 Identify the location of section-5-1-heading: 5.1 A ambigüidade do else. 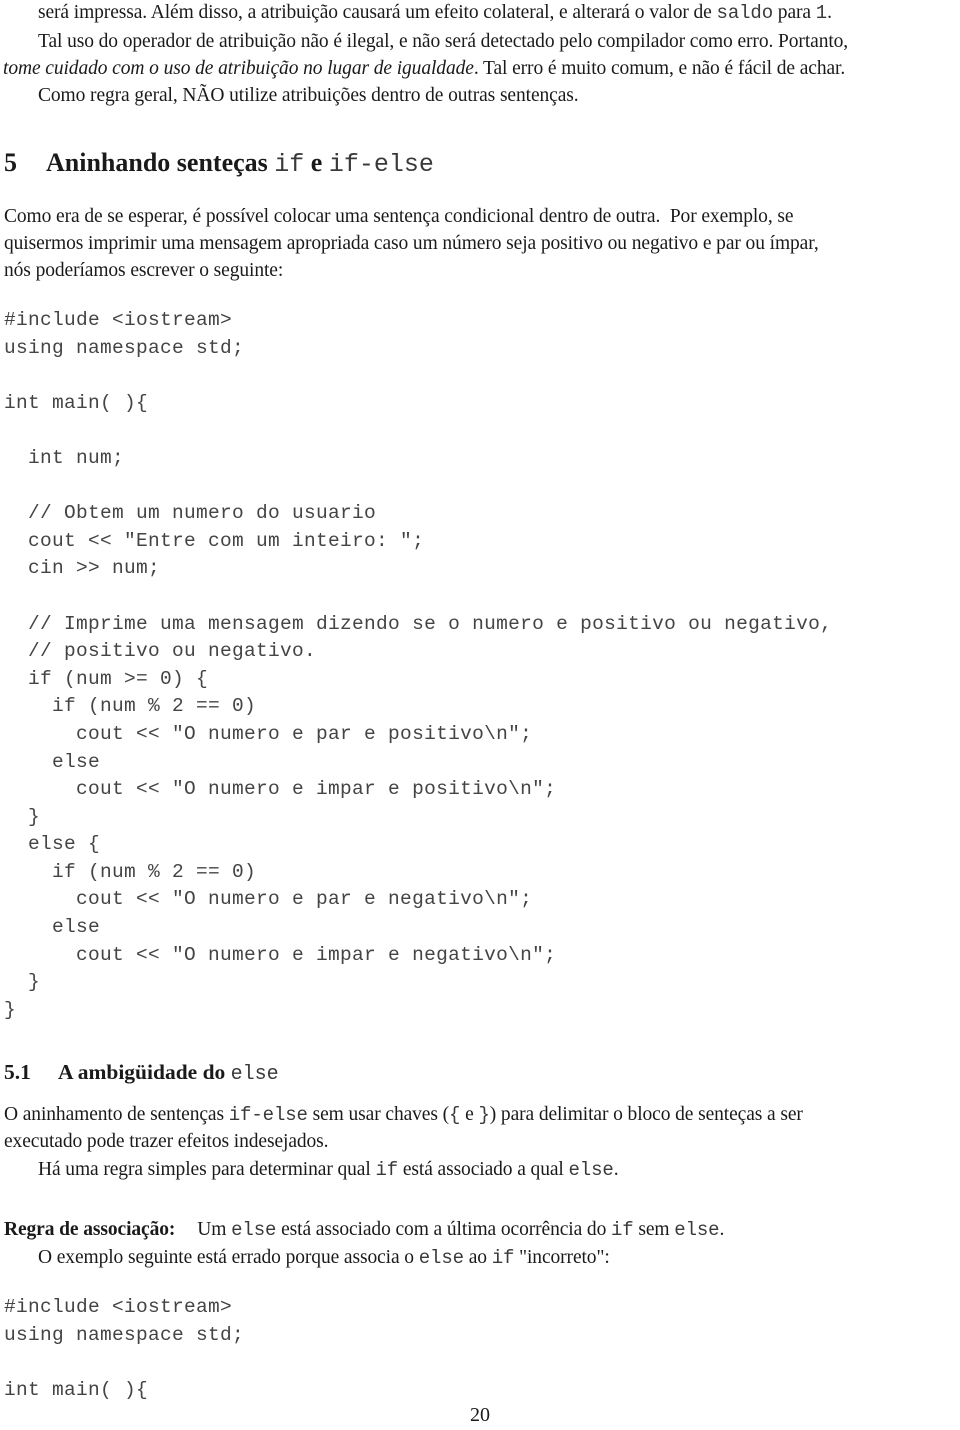
(141, 1073).